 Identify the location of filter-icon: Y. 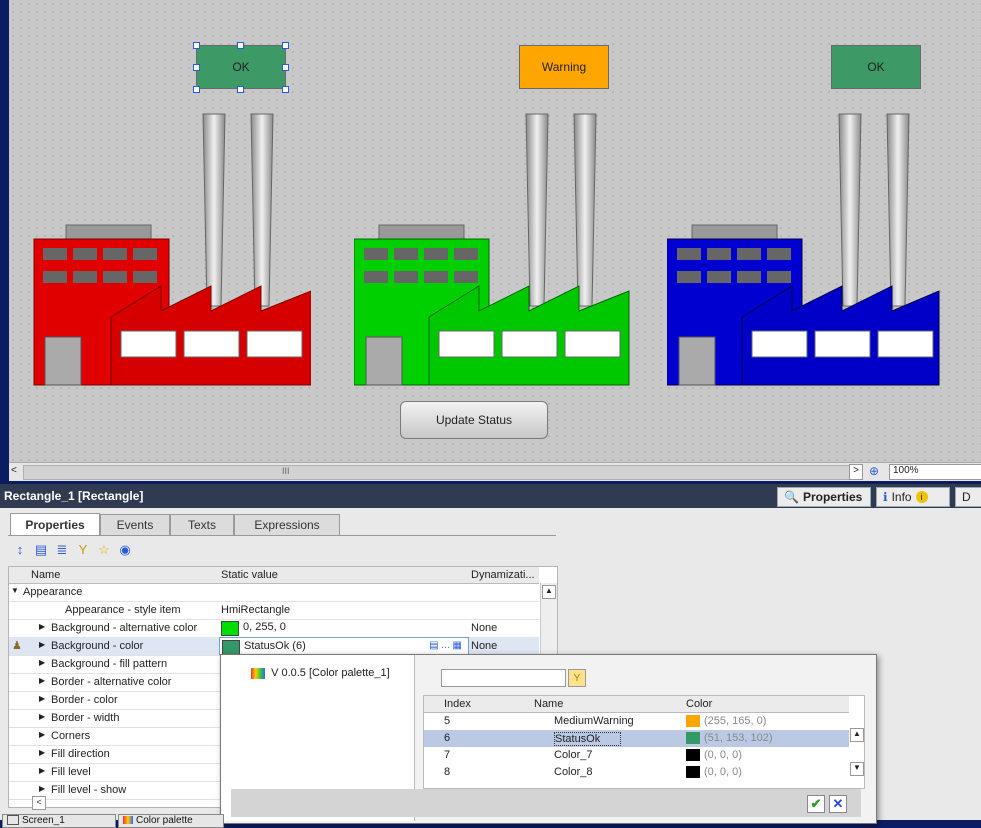
(83, 551).